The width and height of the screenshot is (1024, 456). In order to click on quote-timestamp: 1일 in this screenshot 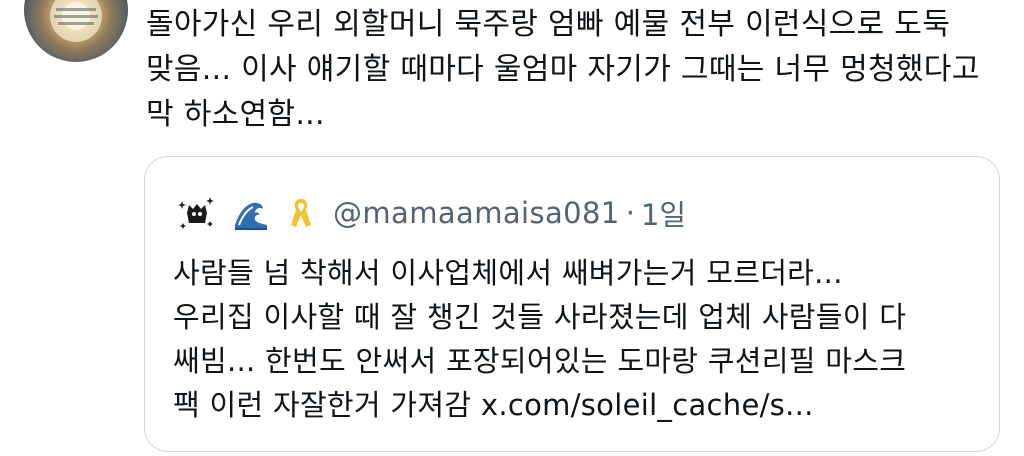, I will do `click(663, 213)`.